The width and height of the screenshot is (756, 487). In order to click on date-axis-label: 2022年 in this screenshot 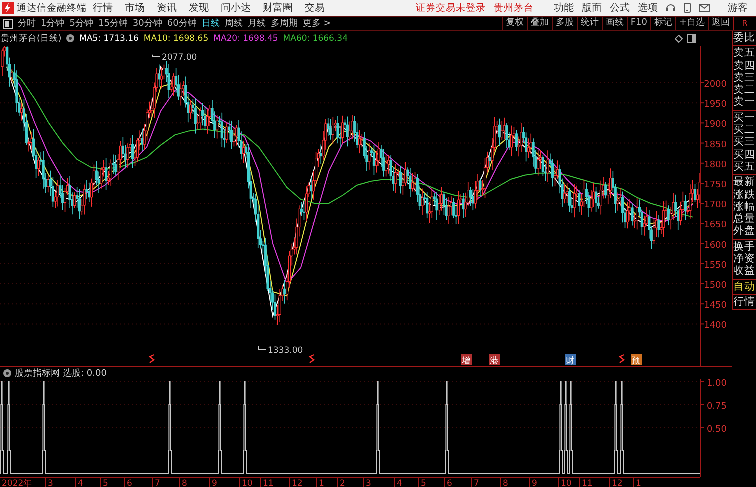, I will do `click(17, 483)`.